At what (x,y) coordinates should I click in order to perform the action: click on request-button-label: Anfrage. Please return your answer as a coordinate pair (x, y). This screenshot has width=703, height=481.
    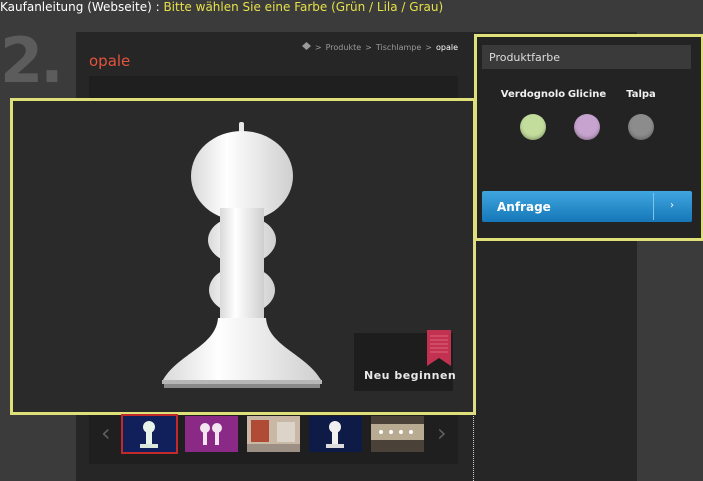
    Looking at the image, I should click on (524, 207).